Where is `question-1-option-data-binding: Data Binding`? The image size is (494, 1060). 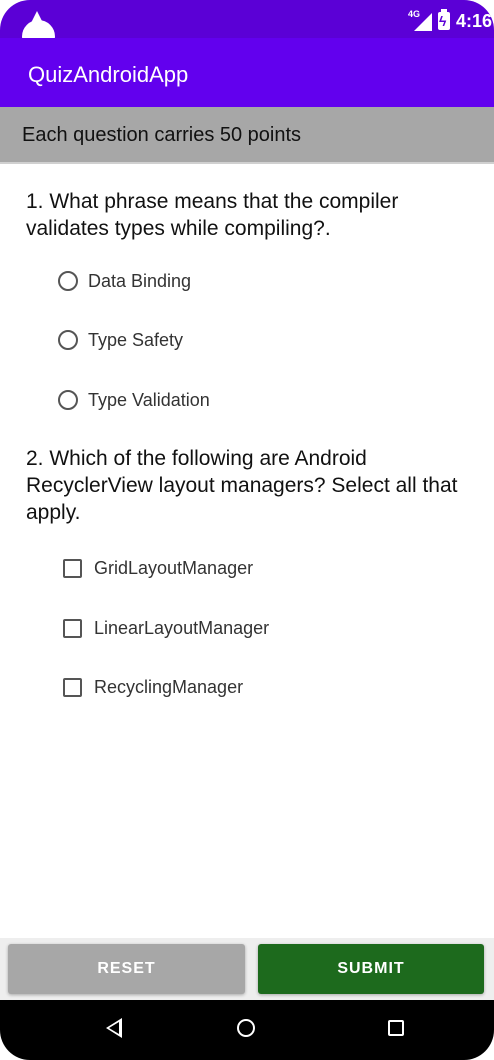
question-1-option-data-binding: Data Binding is located at coordinates (124, 281).